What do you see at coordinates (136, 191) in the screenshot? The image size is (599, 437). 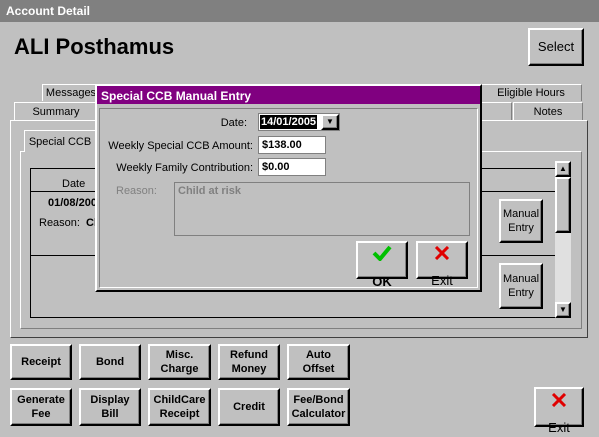 I see `reason-label: Reason:` at bounding box center [136, 191].